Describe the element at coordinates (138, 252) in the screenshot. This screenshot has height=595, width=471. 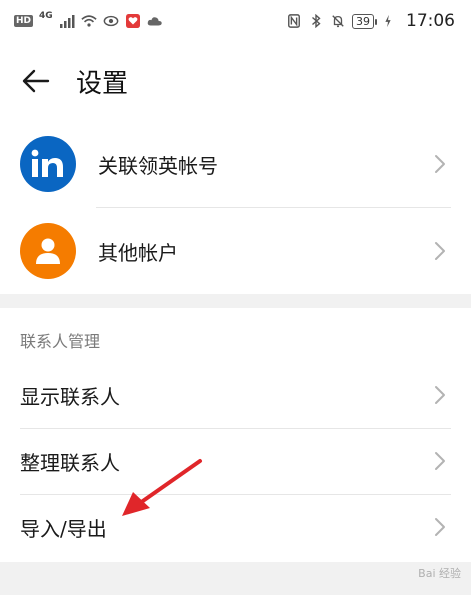
I see `account-label: 其他帐户` at that location.